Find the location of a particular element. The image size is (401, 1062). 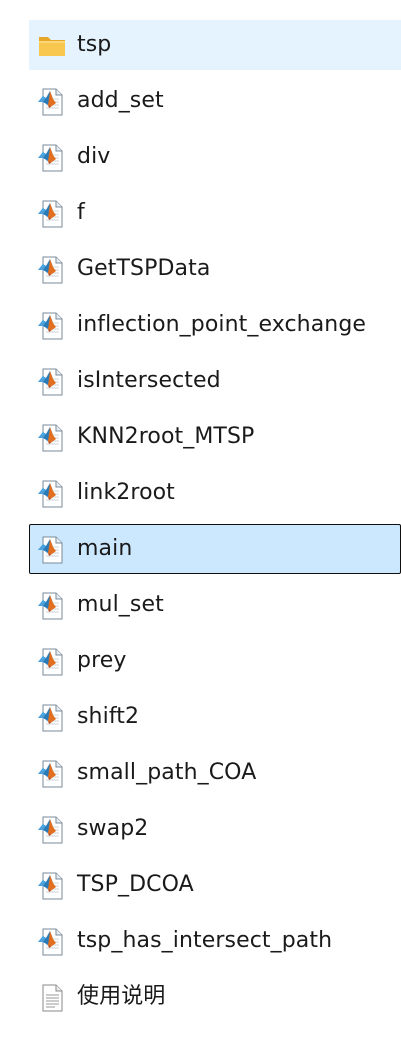

file-name-label: isIntersected is located at coordinates (149, 380).